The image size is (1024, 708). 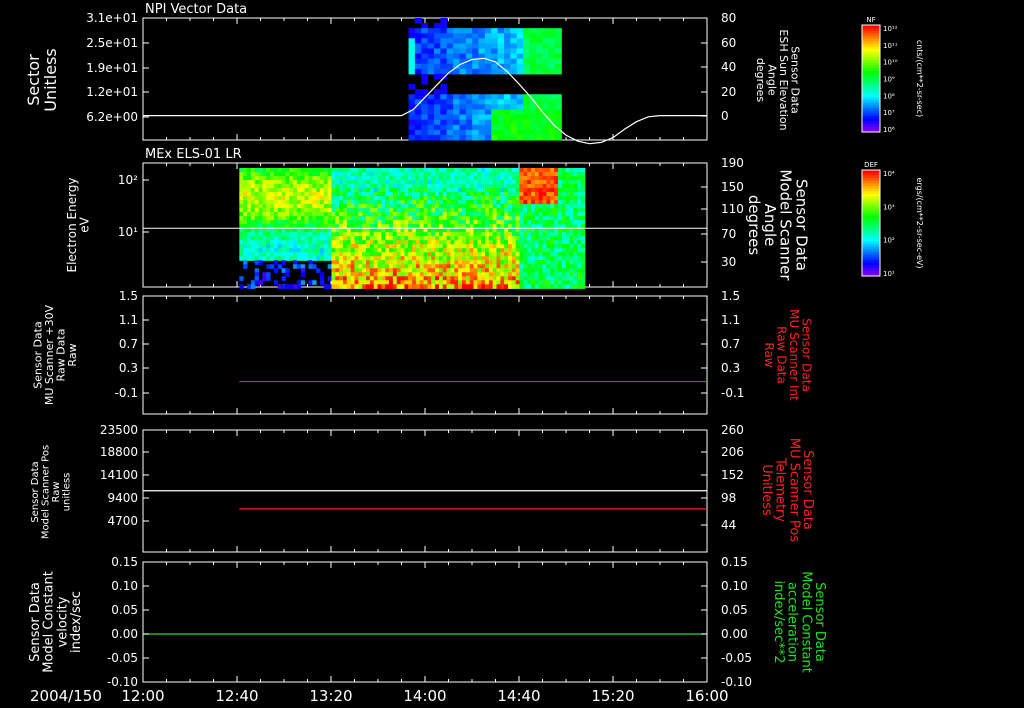 What do you see at coordinates (728, 525) in the screenshot?
I see `y2-tick-label: 44` at bounding box center [728, 525].